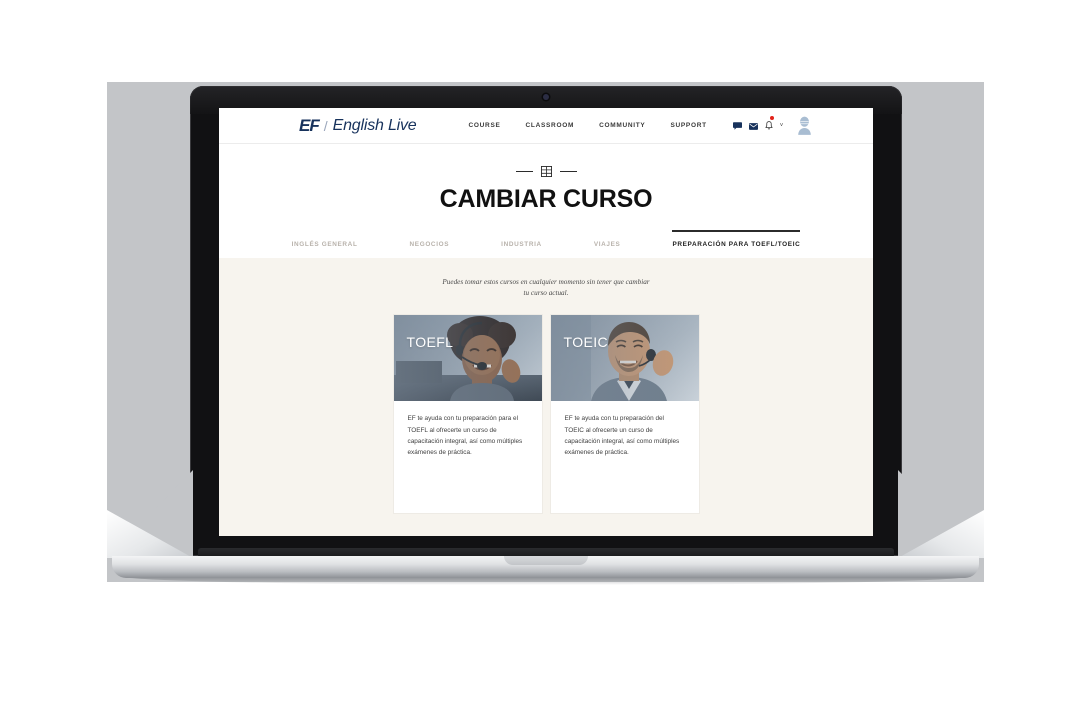  I want to click on tab-industria: INDUSTRIA, so click(521, 244).